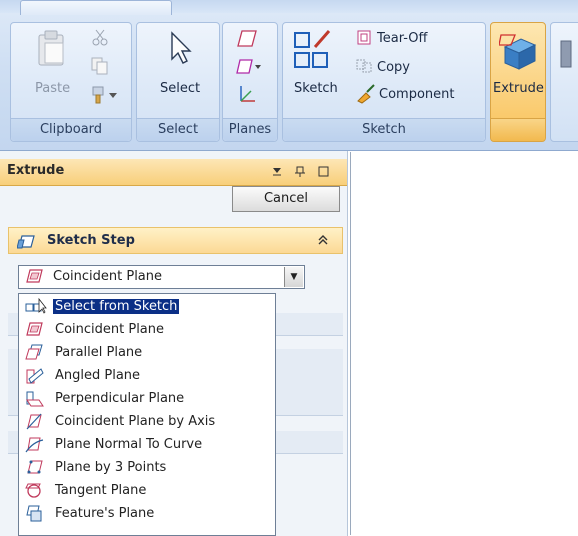 Image resolution: width=578 pixels, height=536 pixels. What do you see at coordinates (147, 399) in the screenshot?
I see `dropdown-item-perpendicular-plane: Perpendicular Plane` at bounding box center [147, 399].